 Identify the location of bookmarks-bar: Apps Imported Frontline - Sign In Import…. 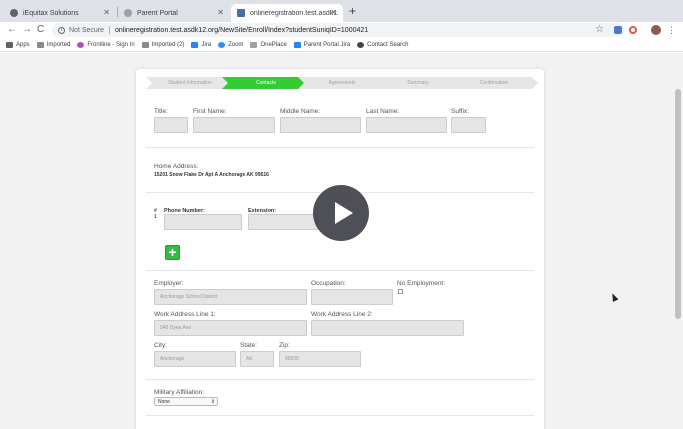
(341, 45).